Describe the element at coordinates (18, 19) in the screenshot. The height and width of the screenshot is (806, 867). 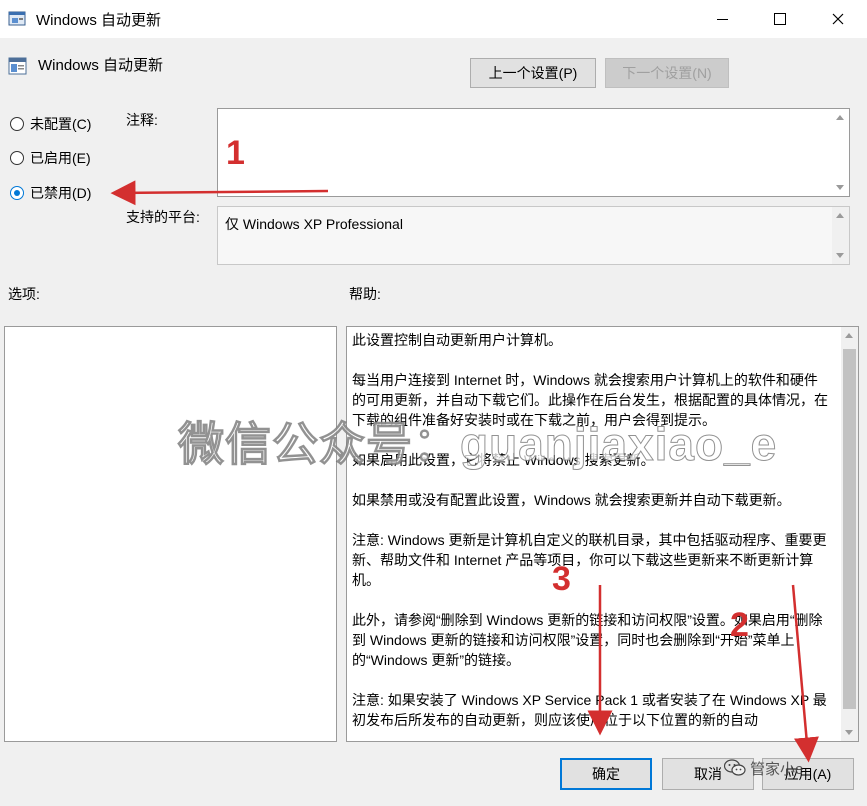
I see `app-icon` at that location.